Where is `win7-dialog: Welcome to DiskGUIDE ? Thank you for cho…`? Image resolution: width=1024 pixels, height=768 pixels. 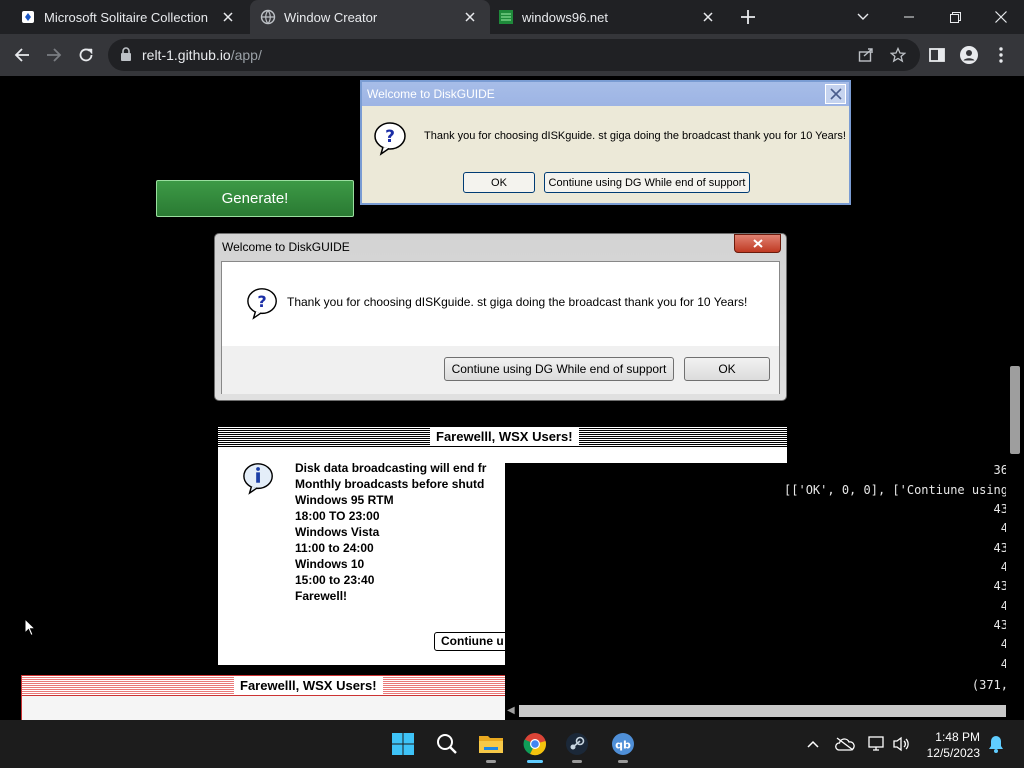 win7-dialog: Welcome to DiskGUIDE ? Thank you for cho… is located at coordinates (500, 317).